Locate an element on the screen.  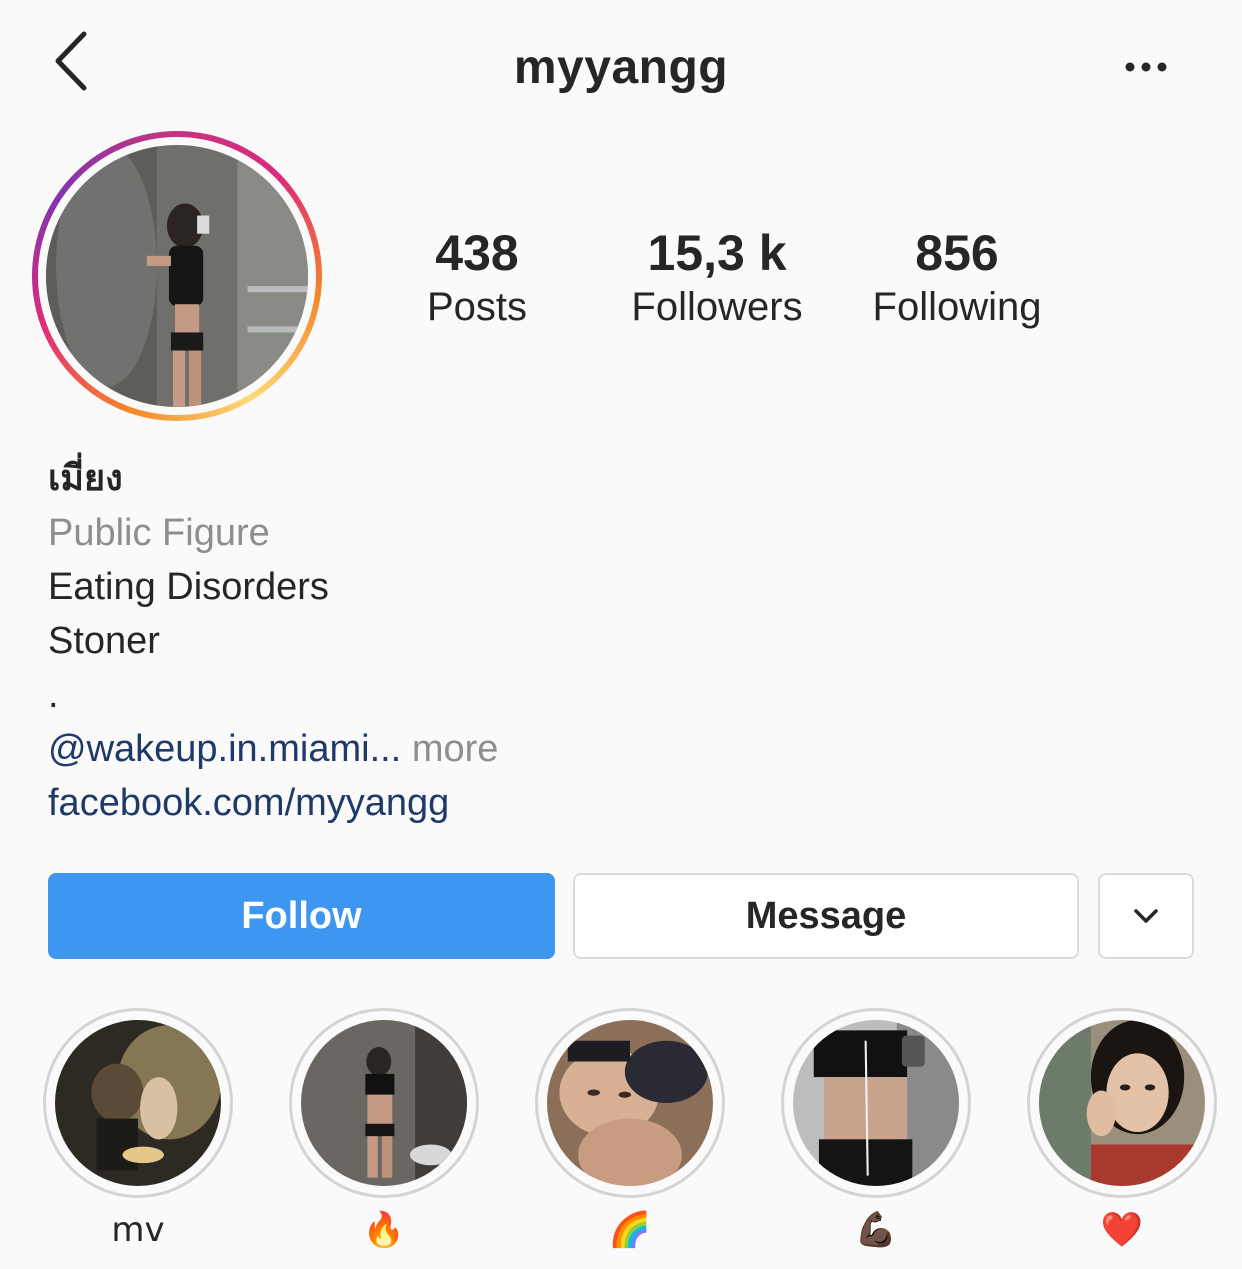
story-highlight: 🔥 is located at coordinates (384, 1130).